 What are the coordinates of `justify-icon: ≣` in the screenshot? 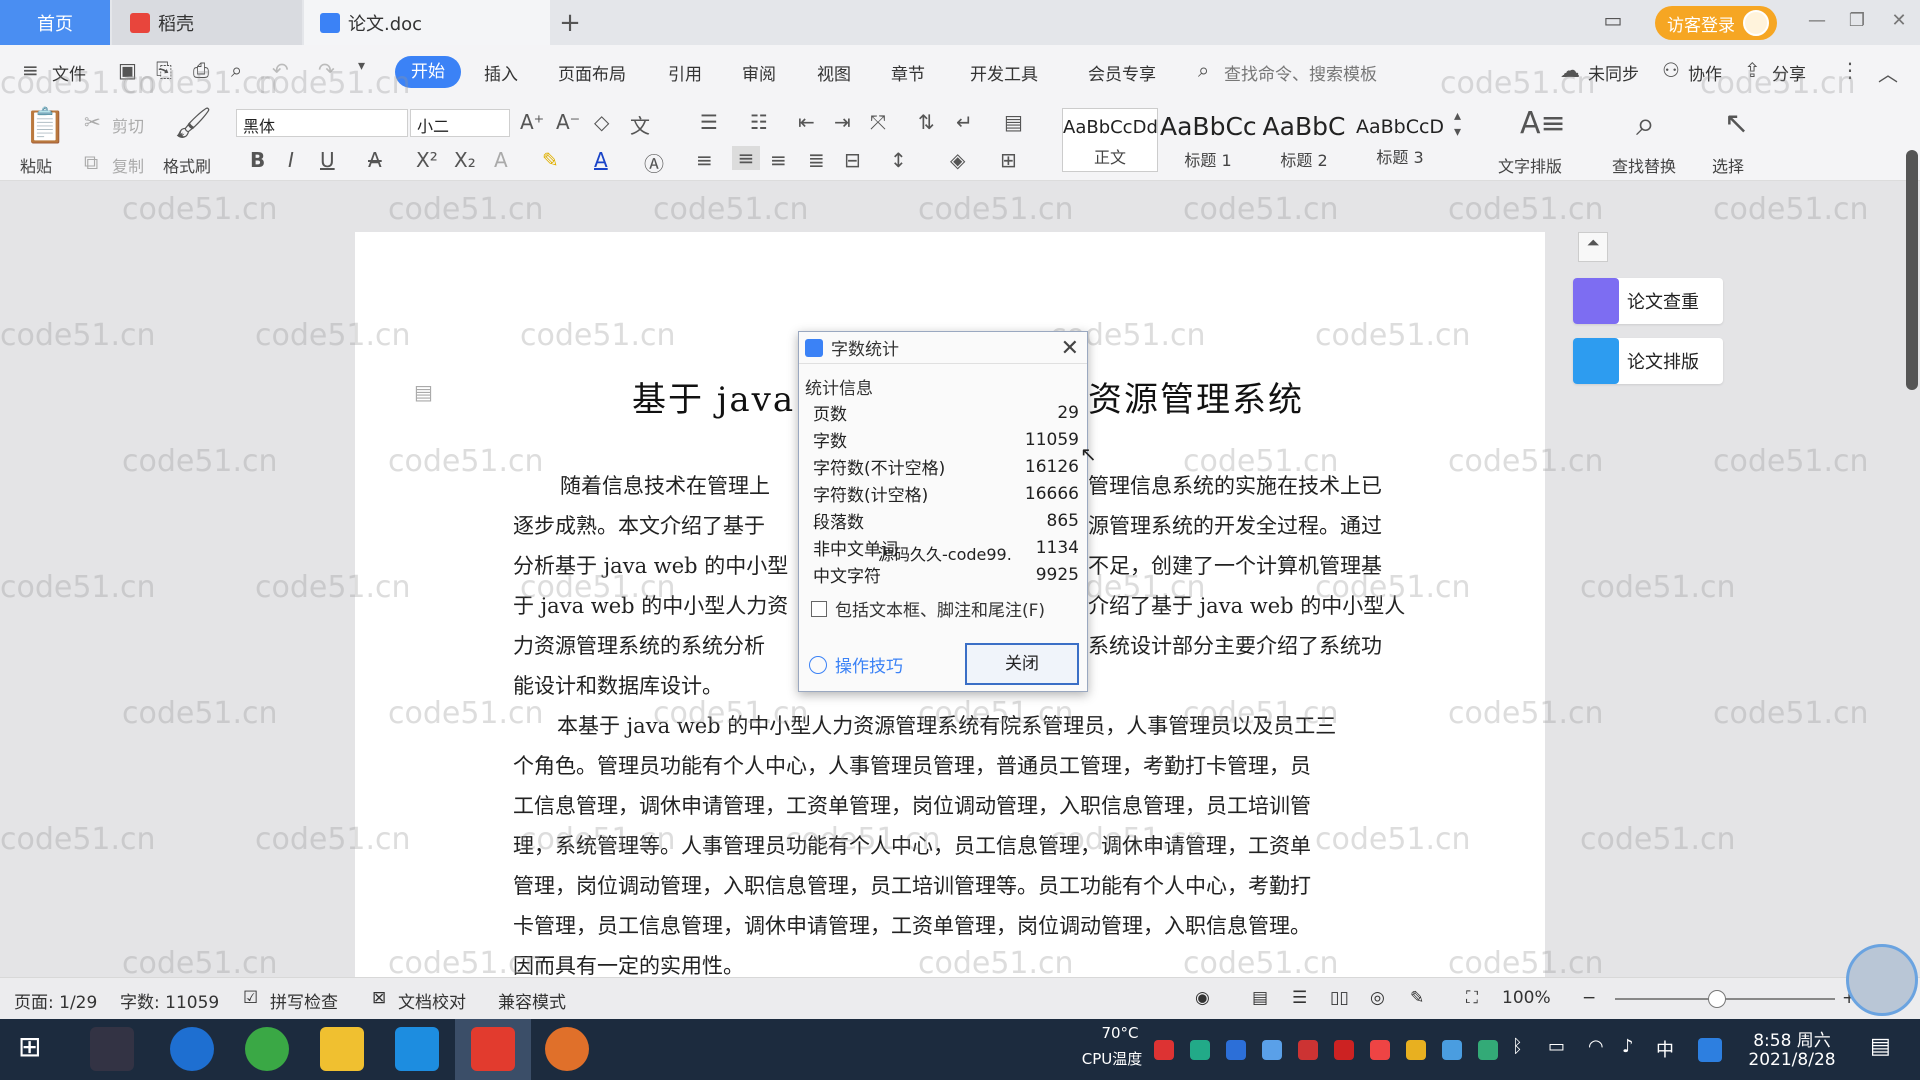 It's located at (816, 160).